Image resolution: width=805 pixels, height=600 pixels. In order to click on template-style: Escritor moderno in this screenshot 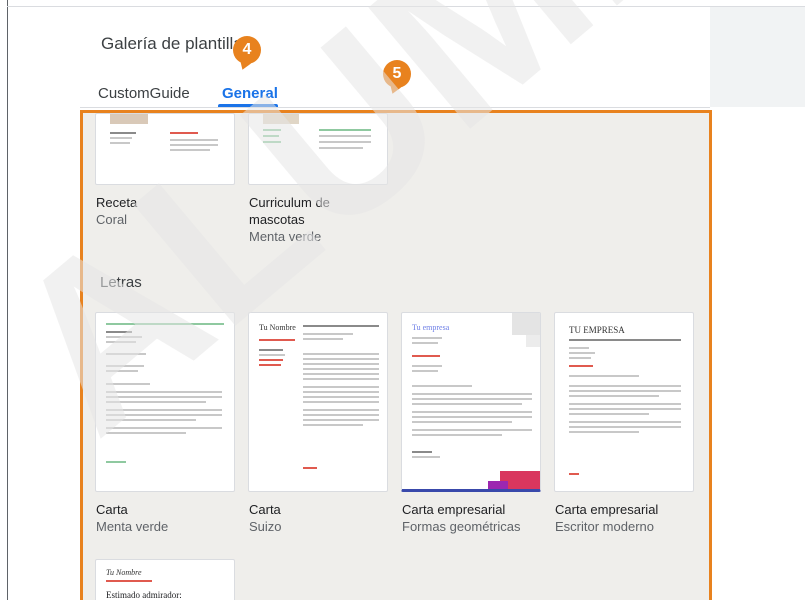, I will do `click(604, 526)`.